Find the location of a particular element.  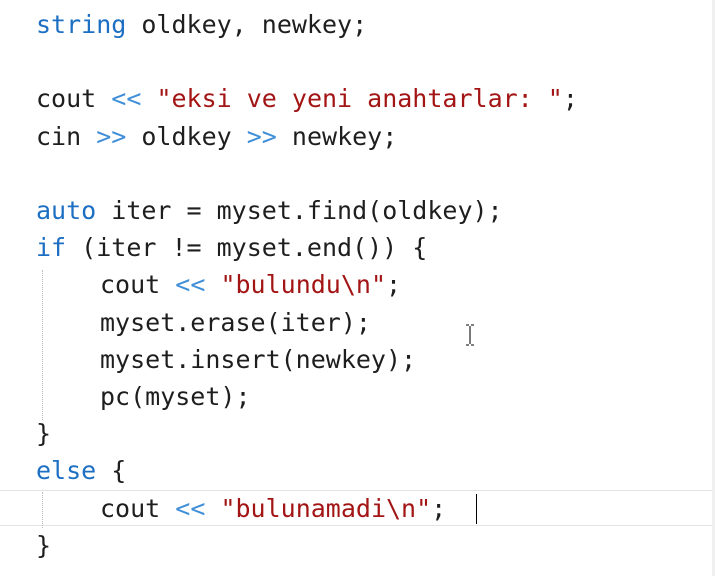

code-token: iter = myset.find(oldkey); is located at coordinates (299, 210).